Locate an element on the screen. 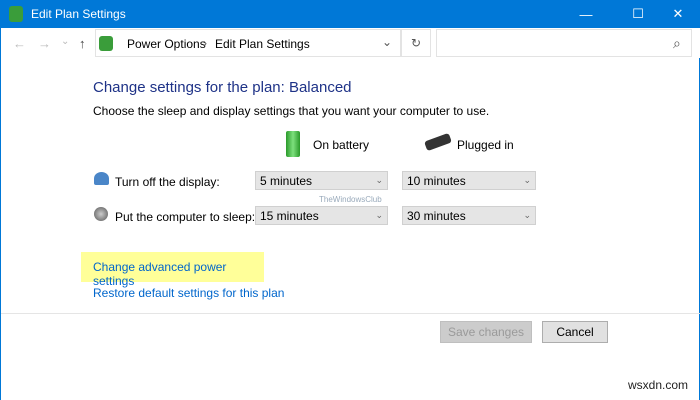  display-label: Turn off the display: is located at coordinates (167, 182).